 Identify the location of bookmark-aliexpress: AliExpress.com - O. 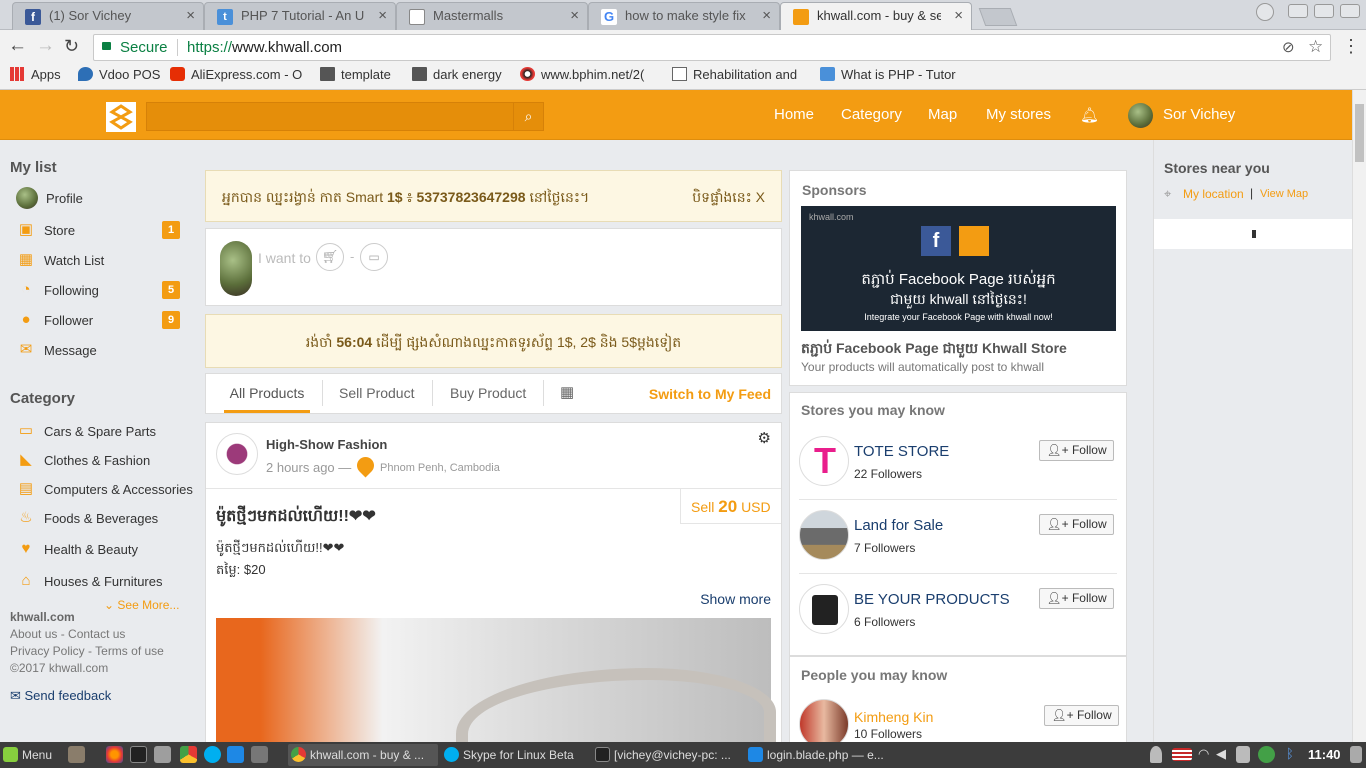
(239, 74).